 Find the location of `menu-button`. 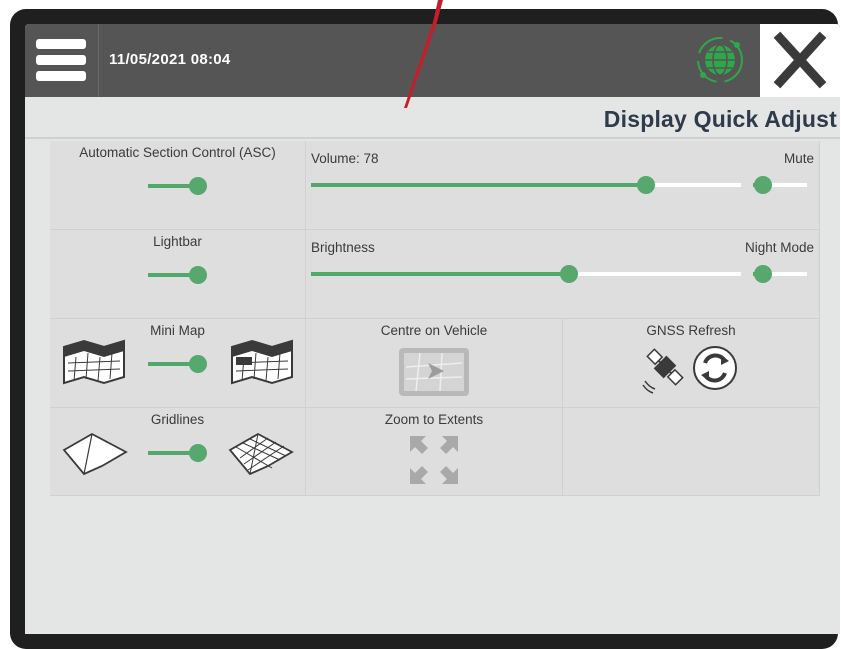

menu-button is located at coordinates (62, 60).